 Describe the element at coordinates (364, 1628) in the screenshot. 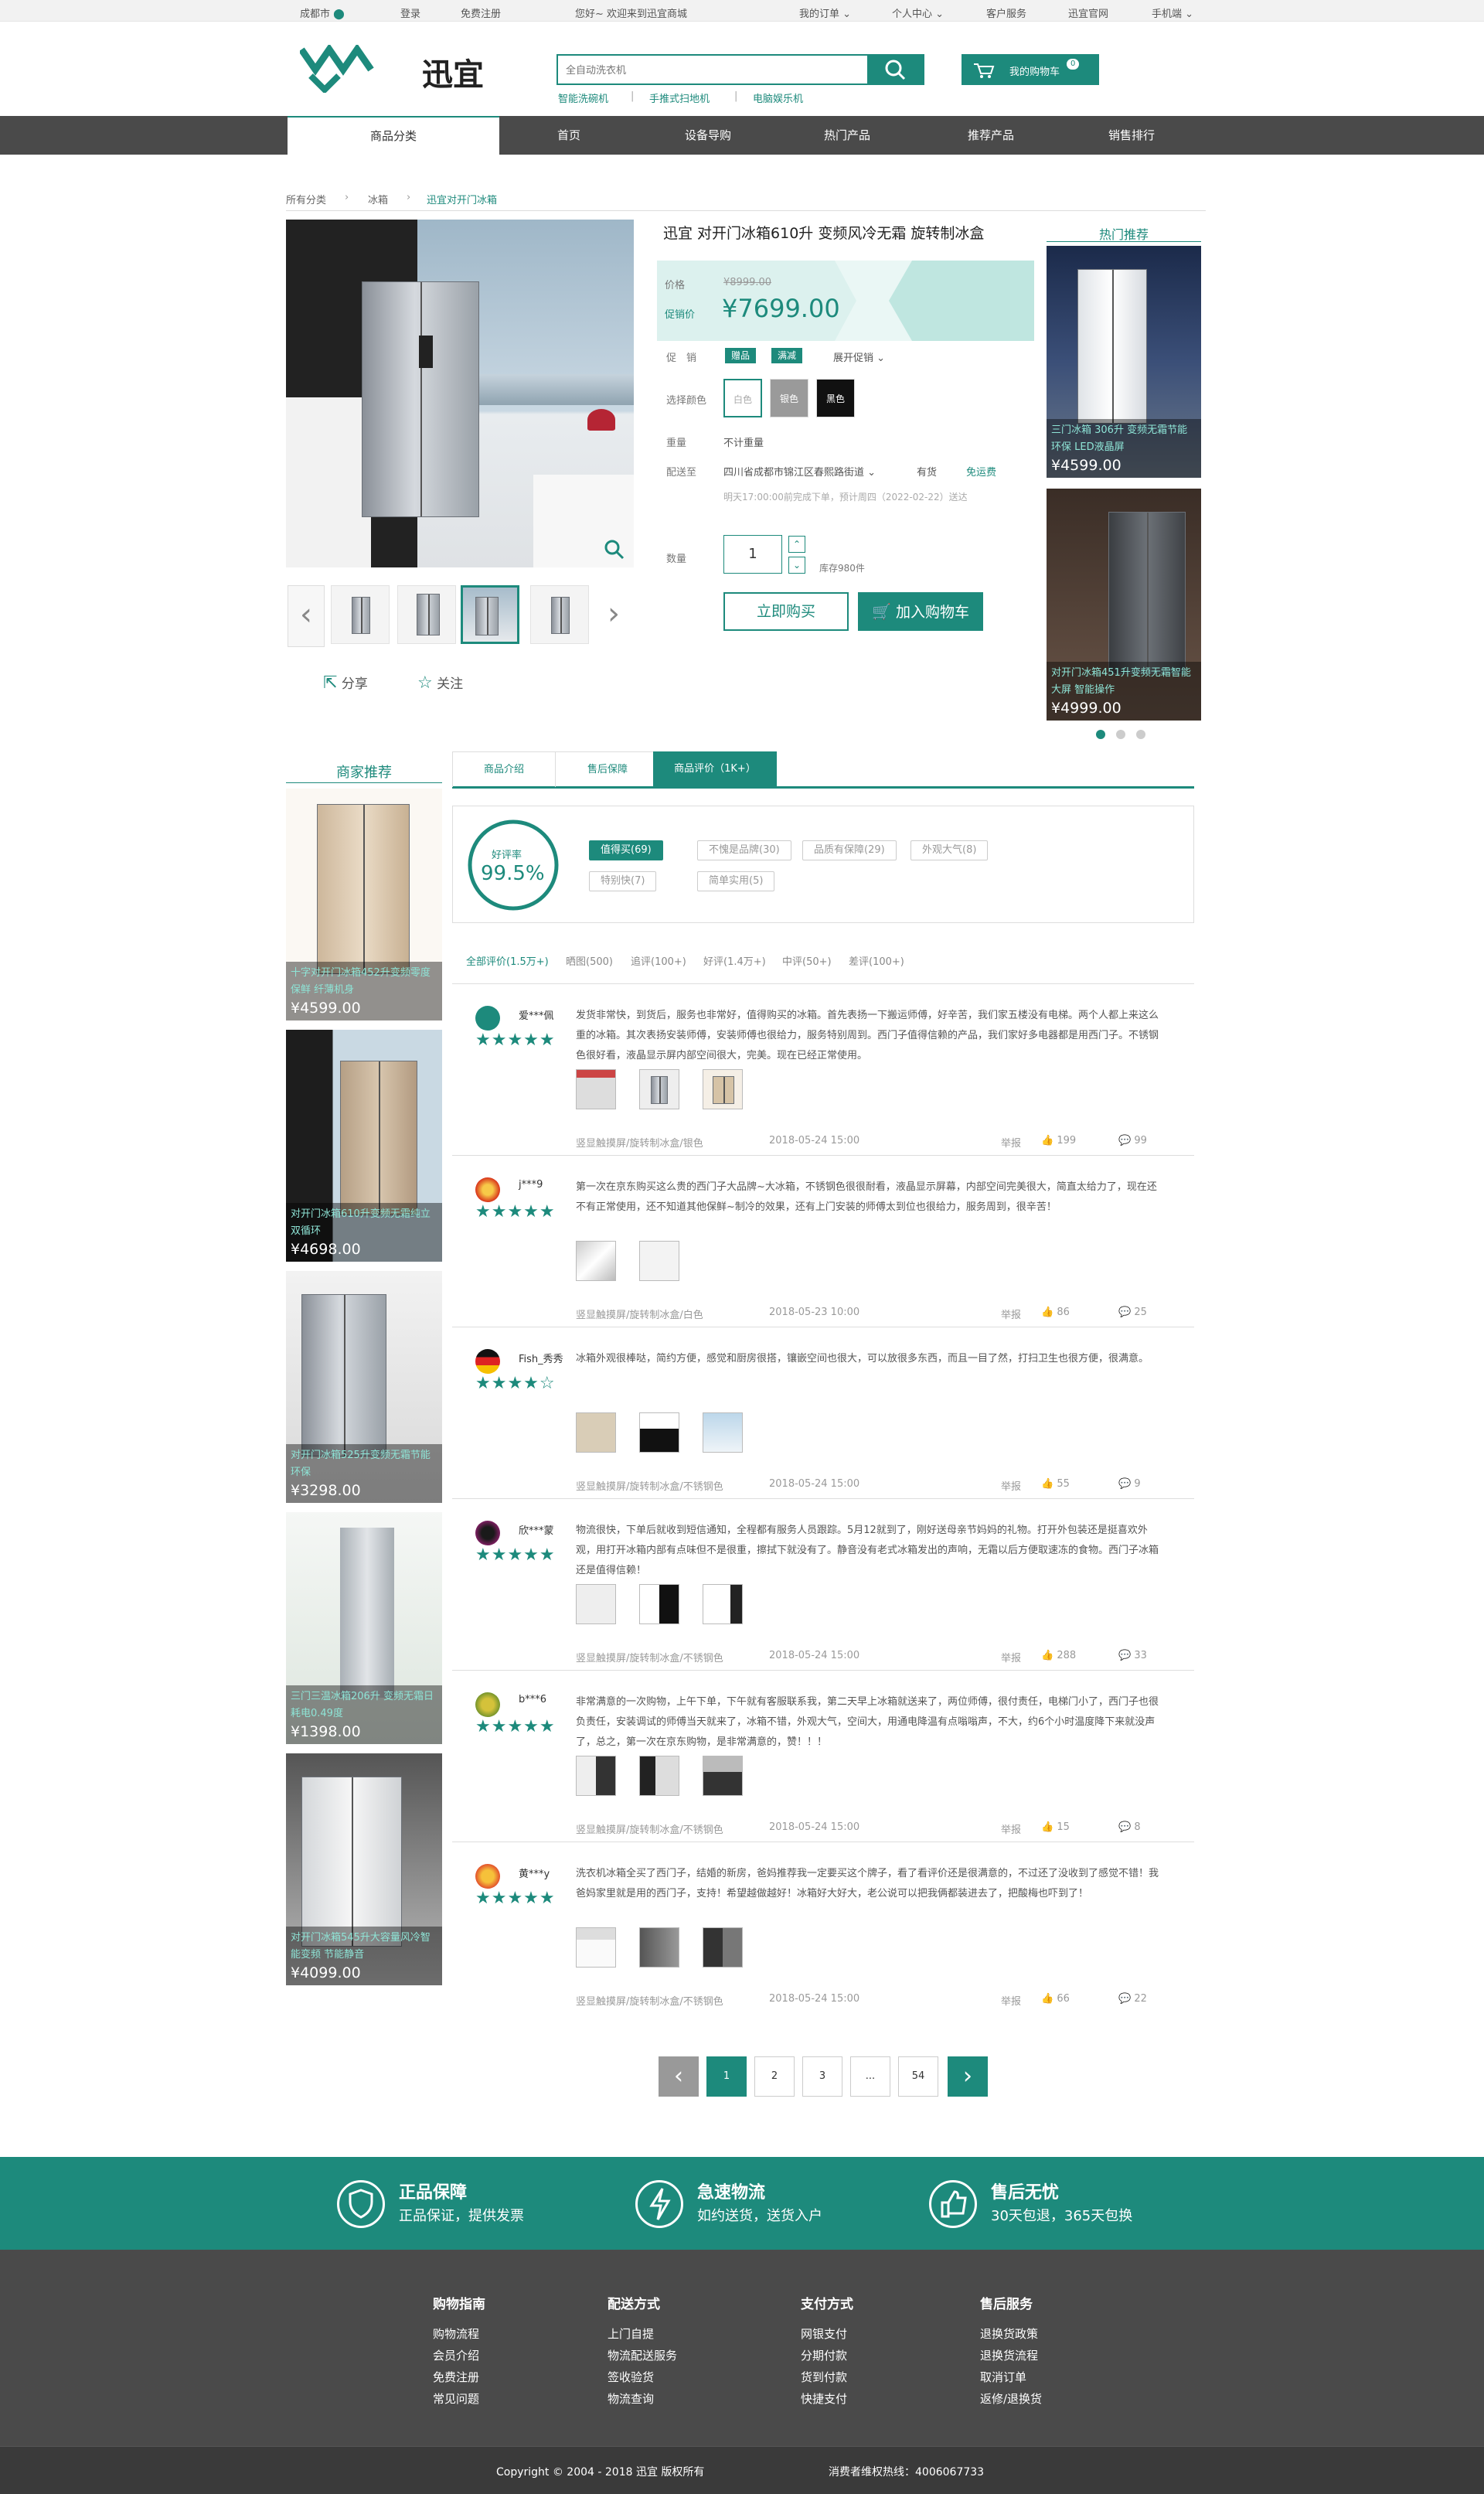

I see `merchant-product-card: 三门三温冰箱206升 变频无霜日耗电0.49度 ¥1398.00` at that location.